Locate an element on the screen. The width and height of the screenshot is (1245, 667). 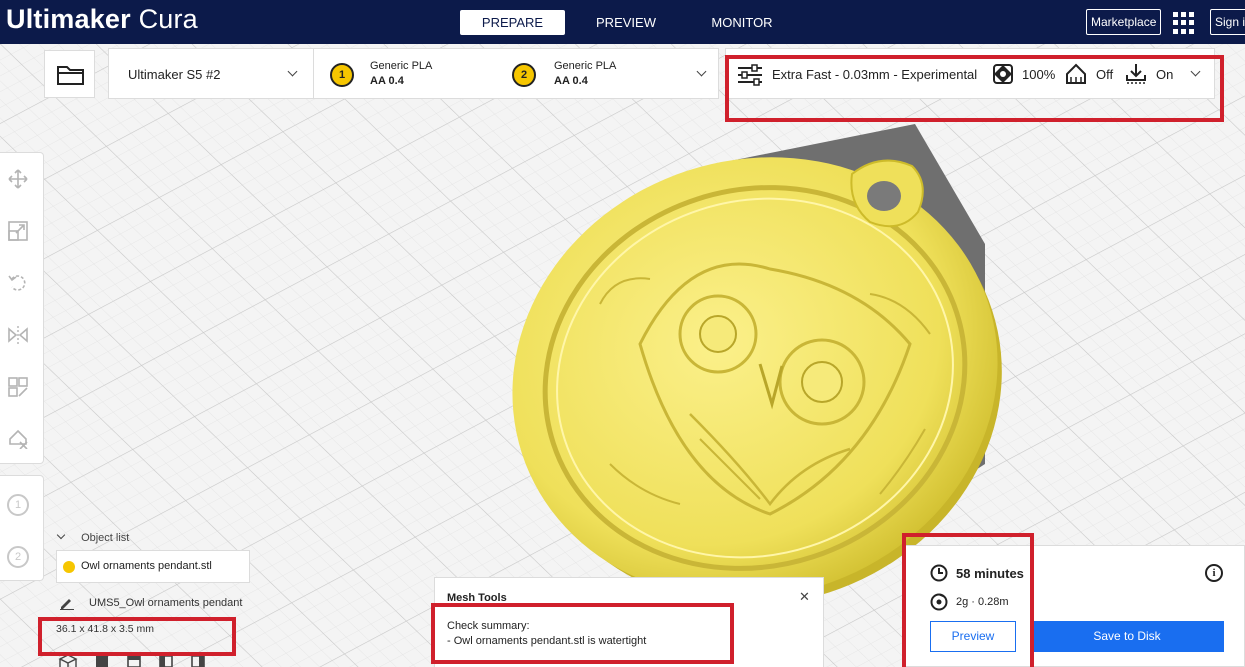
left-view-icon is located at coordinates (166, 660).